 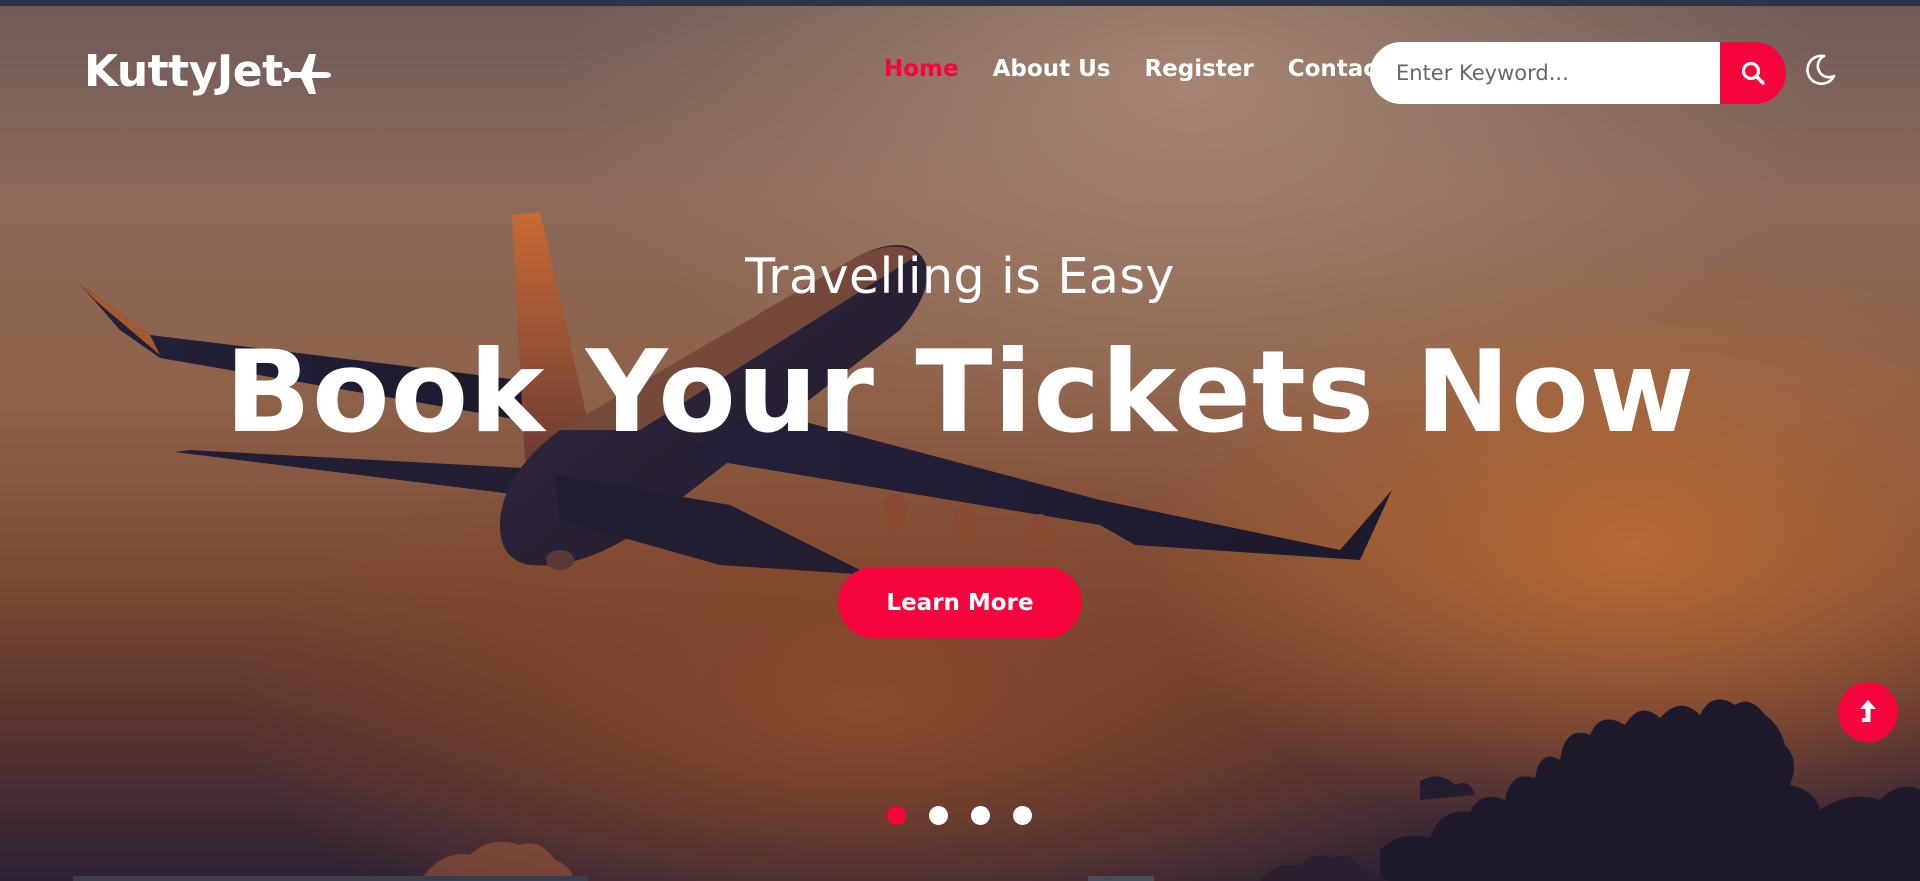 What do you see at coordinates (1052, 69) in the screenshot?
I see `nav-item-about-us: About Us` at bounding box center [1052, 69].